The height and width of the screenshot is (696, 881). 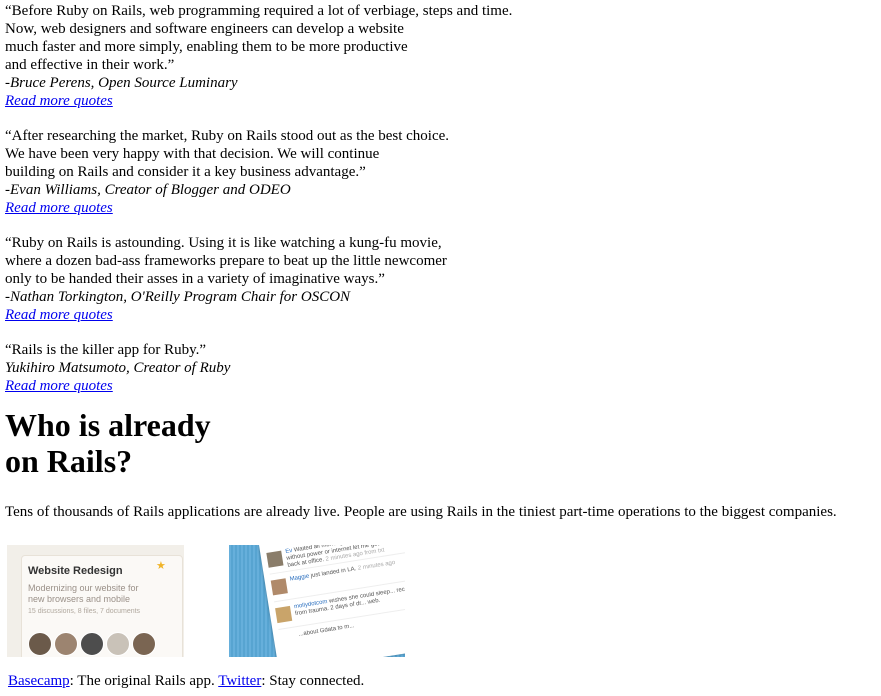 I want to click on basecamp-project-title: Website Redesign, so click(x=75, y=571).